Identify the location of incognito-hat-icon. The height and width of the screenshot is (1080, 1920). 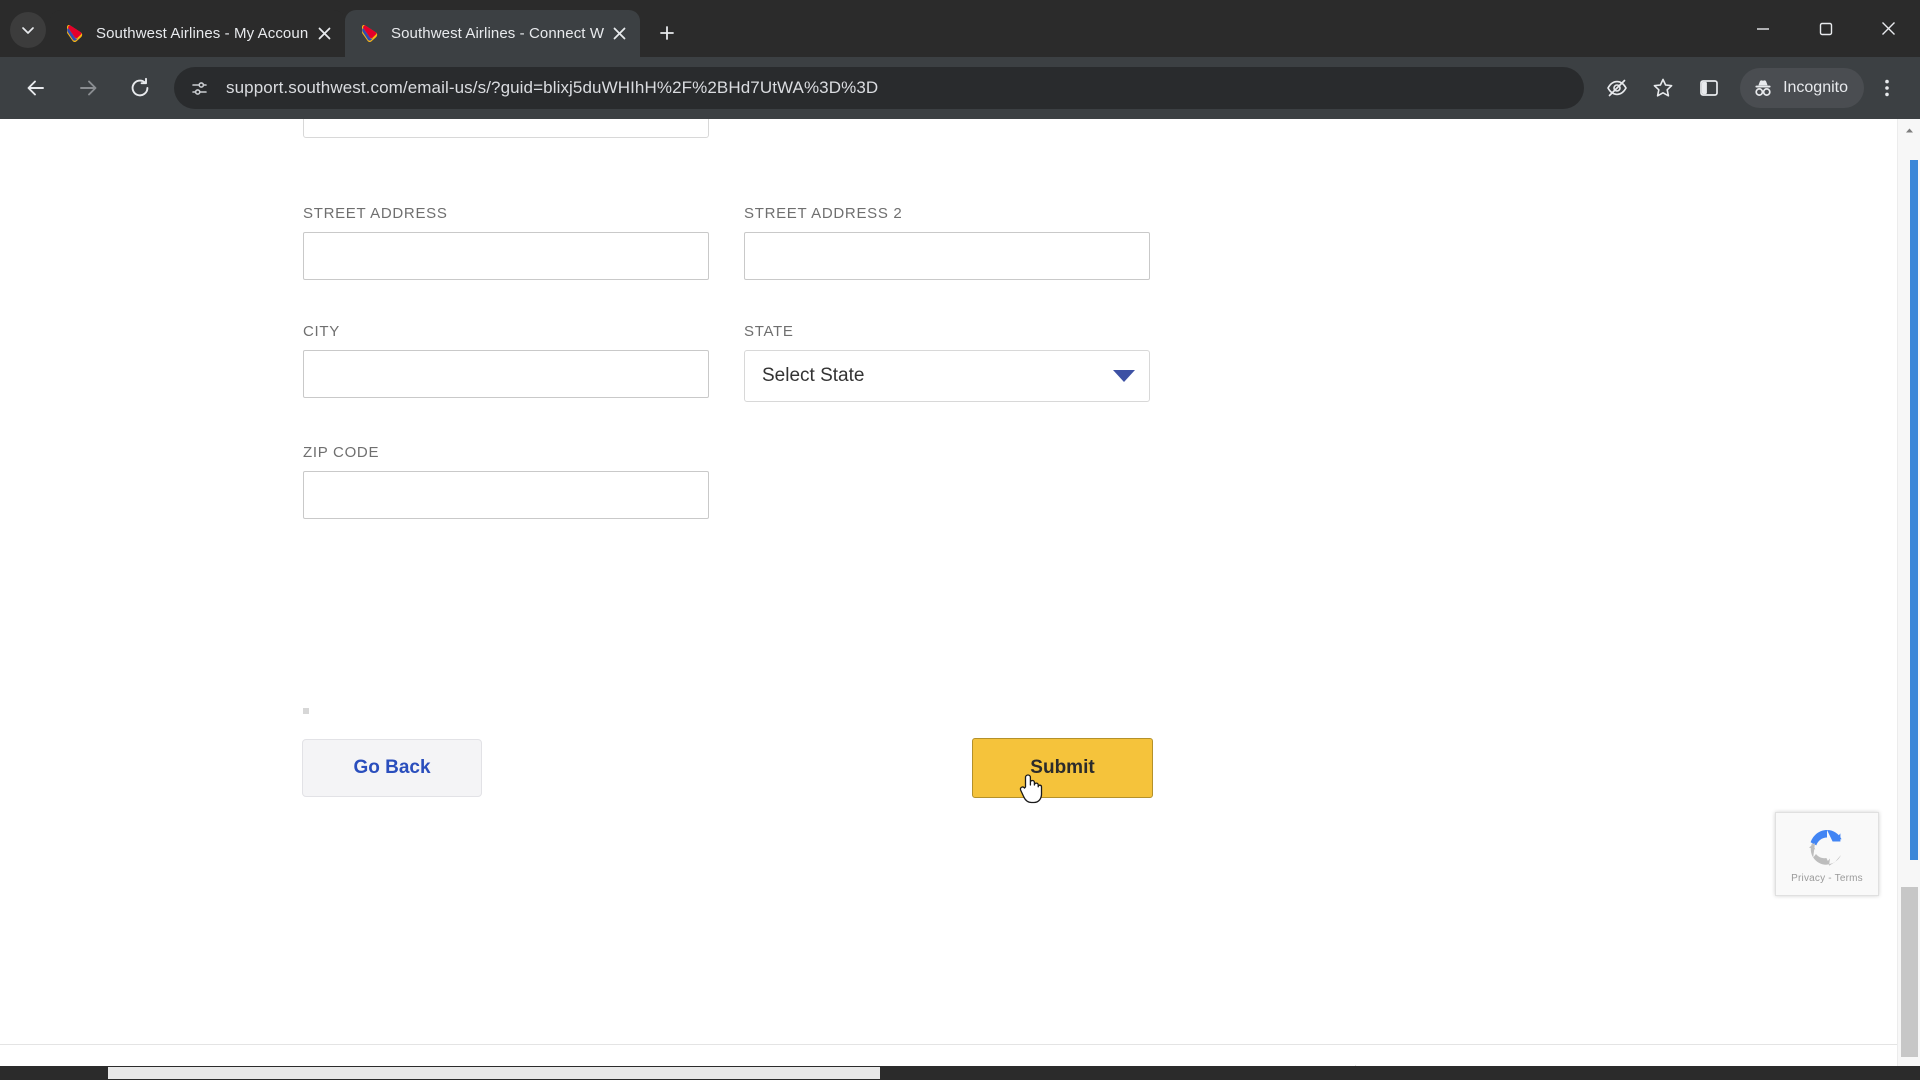
(1763, 88).